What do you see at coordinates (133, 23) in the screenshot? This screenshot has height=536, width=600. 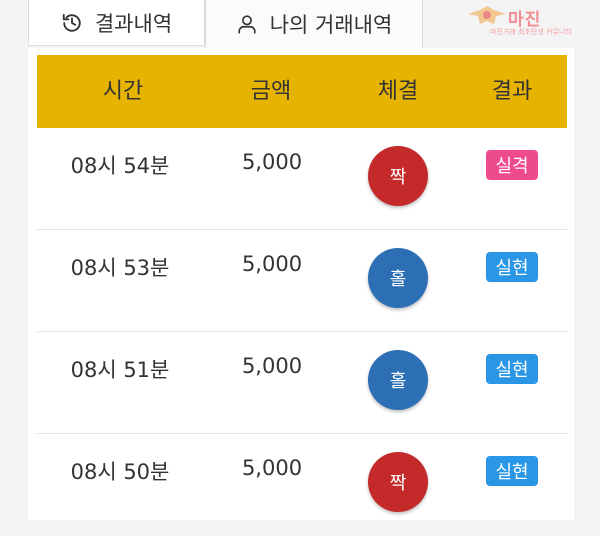 I see `tab-results-label: 결과내역` at bounding box center [133, 23].